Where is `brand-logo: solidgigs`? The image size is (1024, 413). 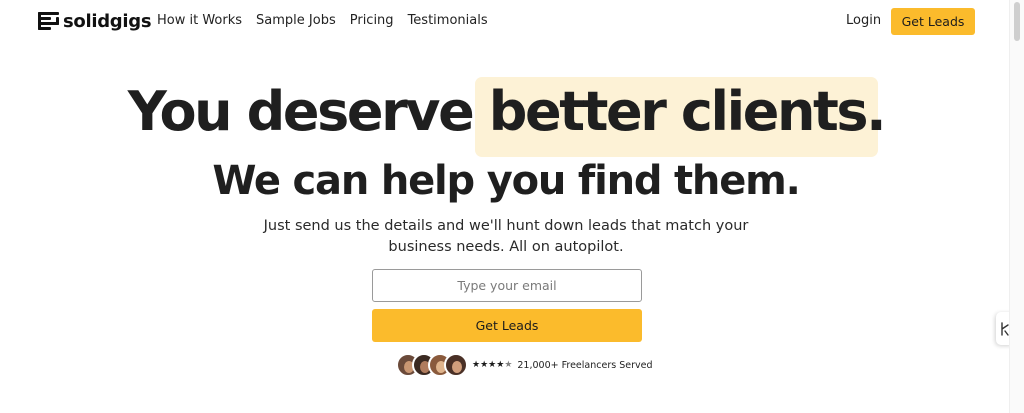 brand-logo: solidgigs is located at coordinates (95, 21).